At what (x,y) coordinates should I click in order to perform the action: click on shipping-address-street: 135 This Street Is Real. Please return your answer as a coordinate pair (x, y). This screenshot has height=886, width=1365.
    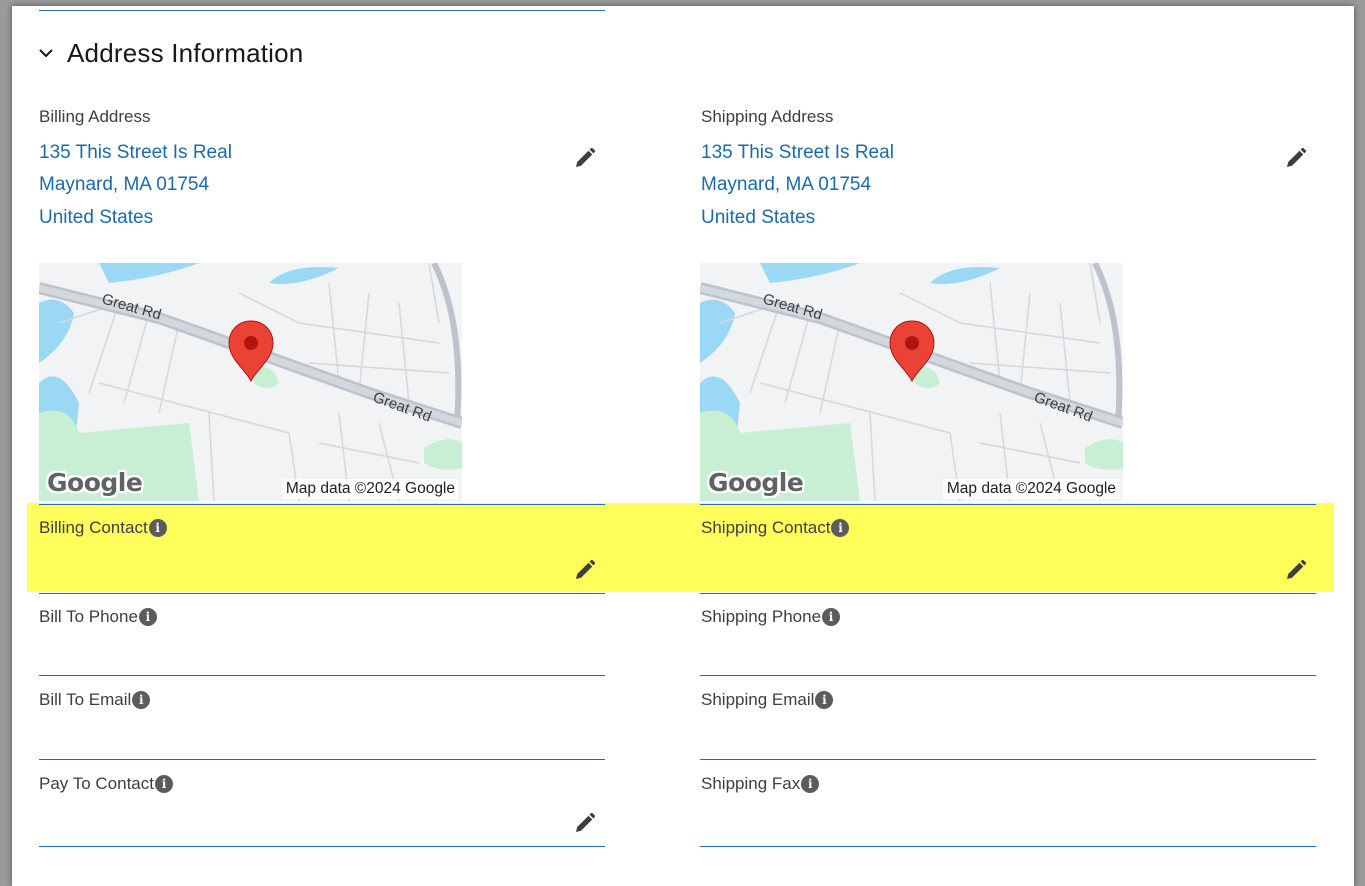
    Looking at the image, I should click on (797, 153).